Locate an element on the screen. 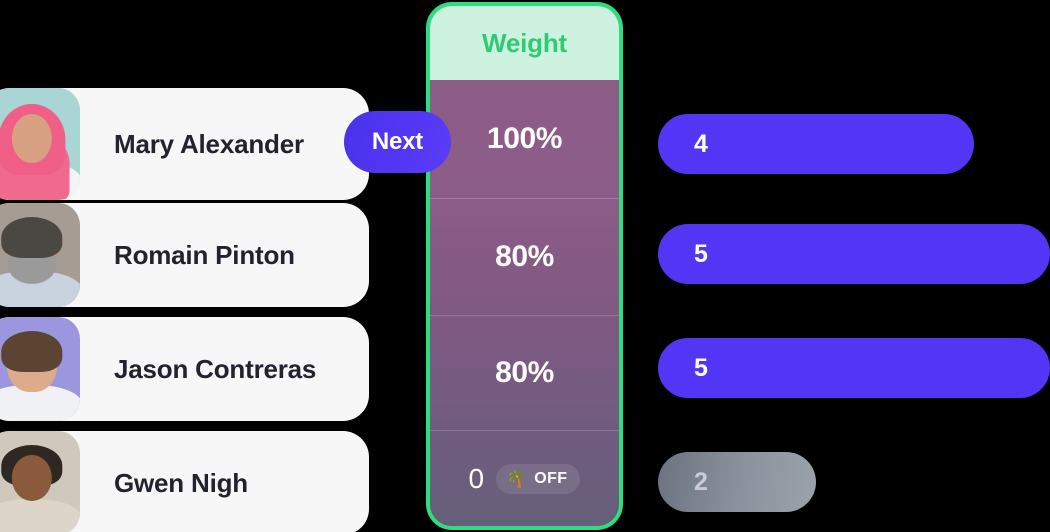  weight-cell-4: 0 🌴 OFF is located at coordinates (524, 478).